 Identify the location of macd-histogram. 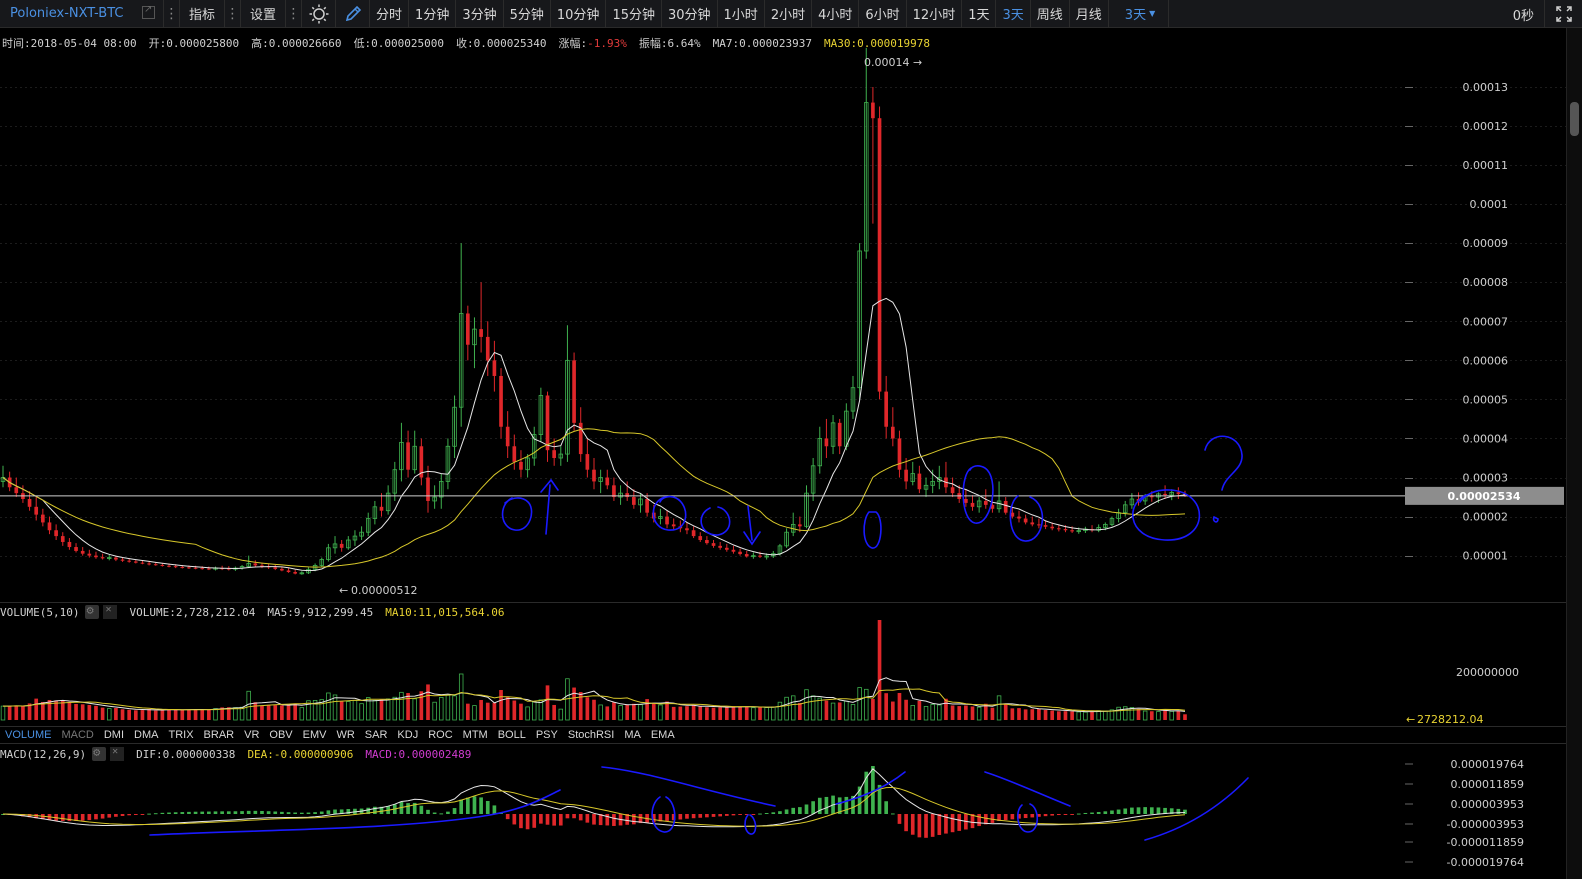
(594, 802).